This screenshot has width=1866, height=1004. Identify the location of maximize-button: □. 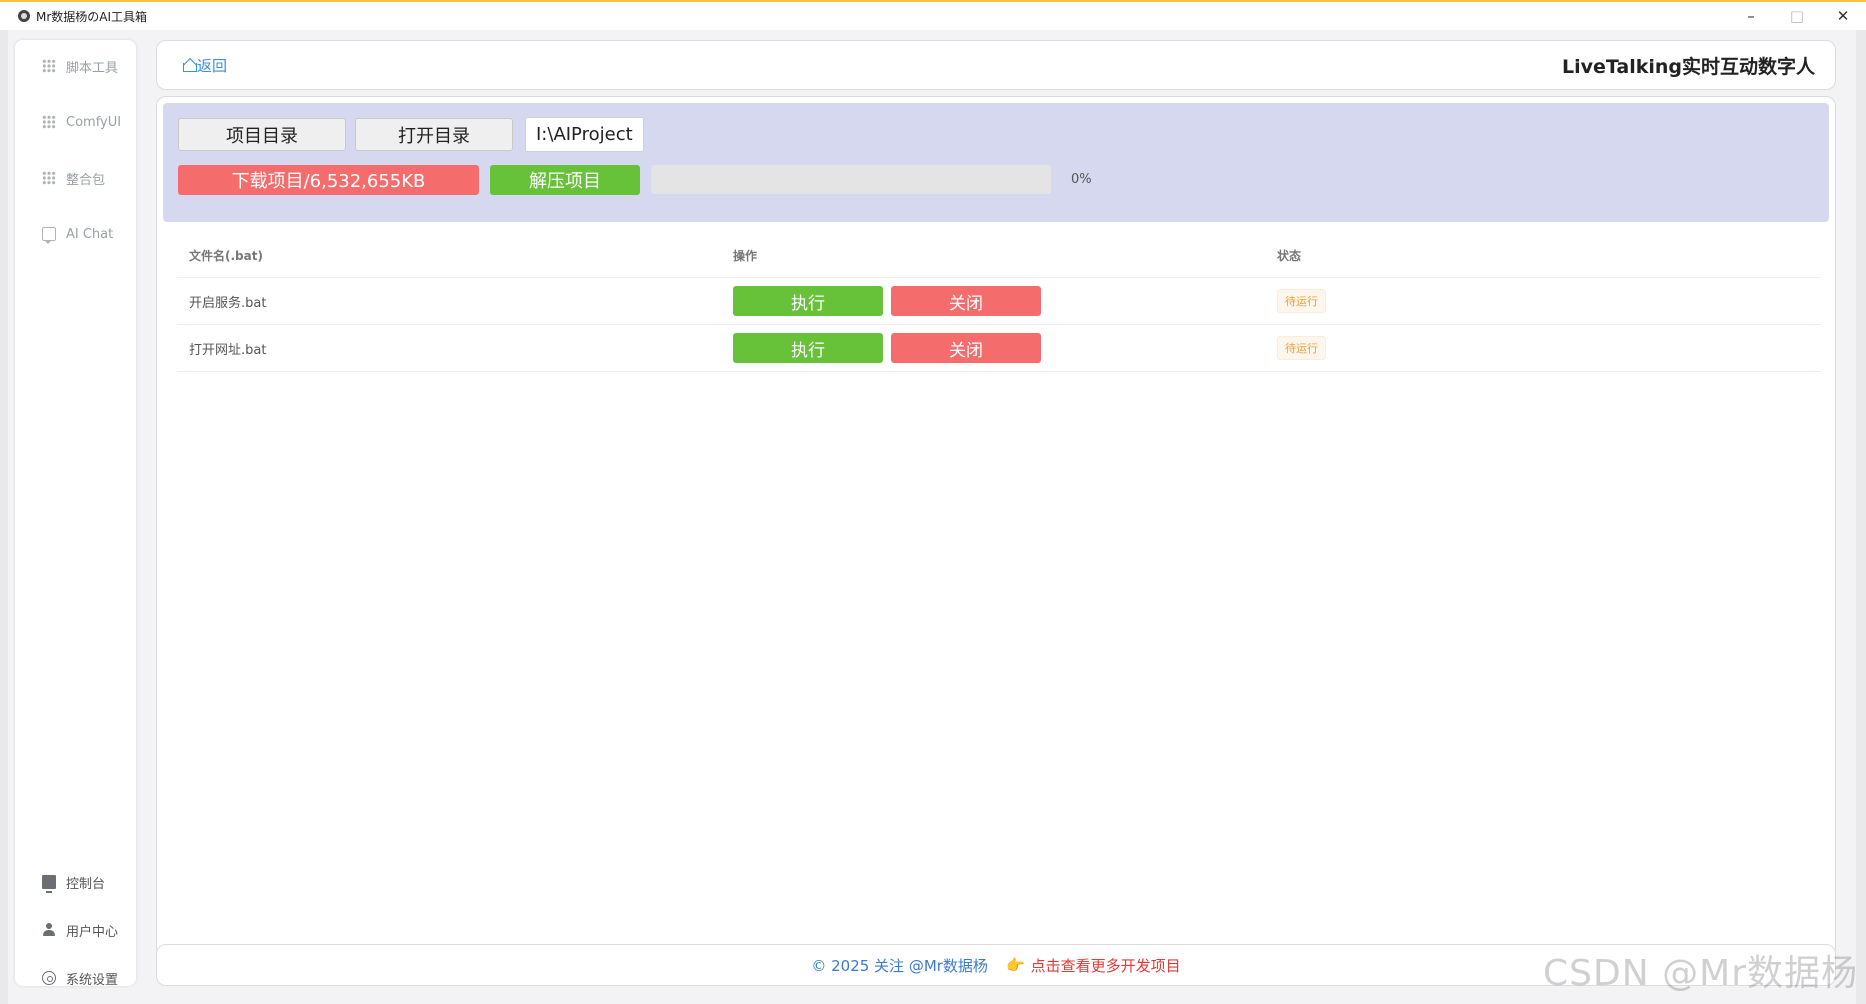
(1797, 16).